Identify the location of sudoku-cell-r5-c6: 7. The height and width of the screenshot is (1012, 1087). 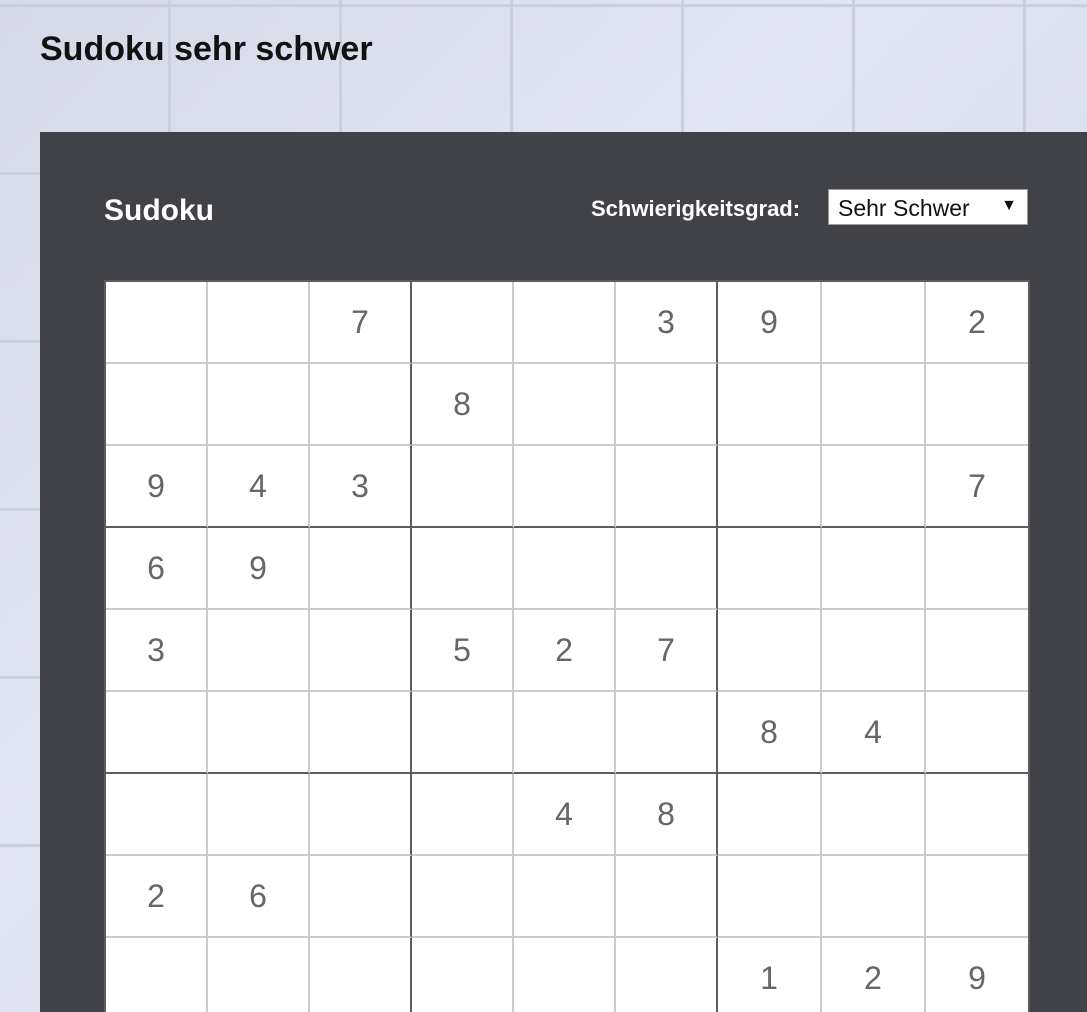
(667, 651).